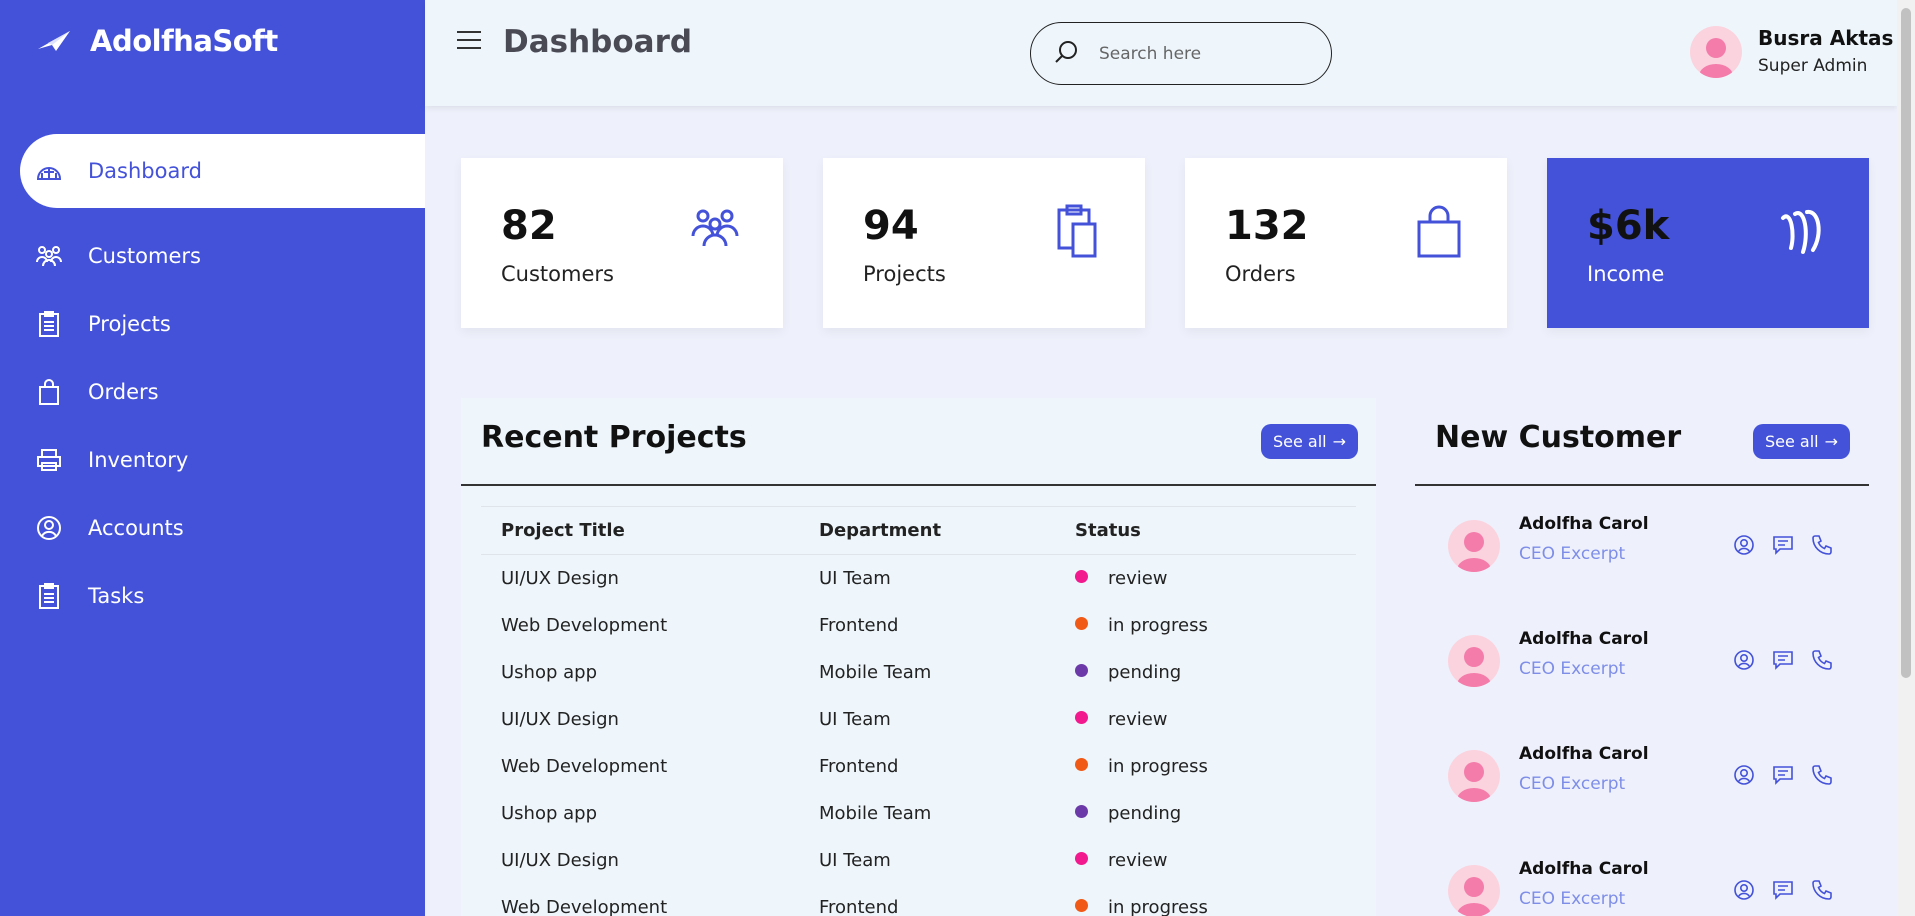  Describe the element at coordinates (1346, 243) in the screenshot. I see `stat-card-orders: 132 Orders` at that location.